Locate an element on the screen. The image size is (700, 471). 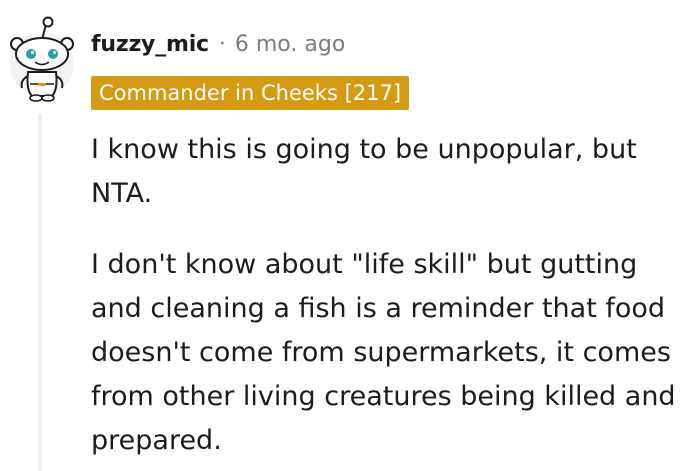
snoo-avatar-icon is located at coordinates (42, 59).